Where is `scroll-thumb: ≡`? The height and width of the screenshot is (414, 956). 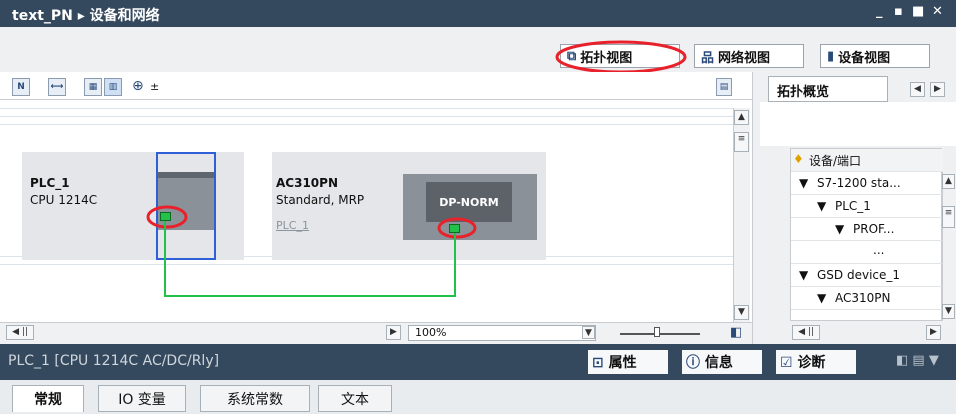 scroll-thumb: ≡ is located at coordinates (741, 142).